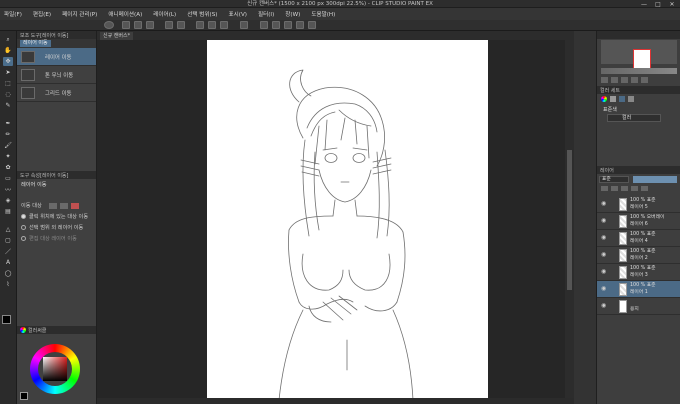 Image resolution: width=680 pixels, height=404 pixels. Describe the element at coordinates (63, 205) in the screenshot. I see `tone-target-icon` at that location.